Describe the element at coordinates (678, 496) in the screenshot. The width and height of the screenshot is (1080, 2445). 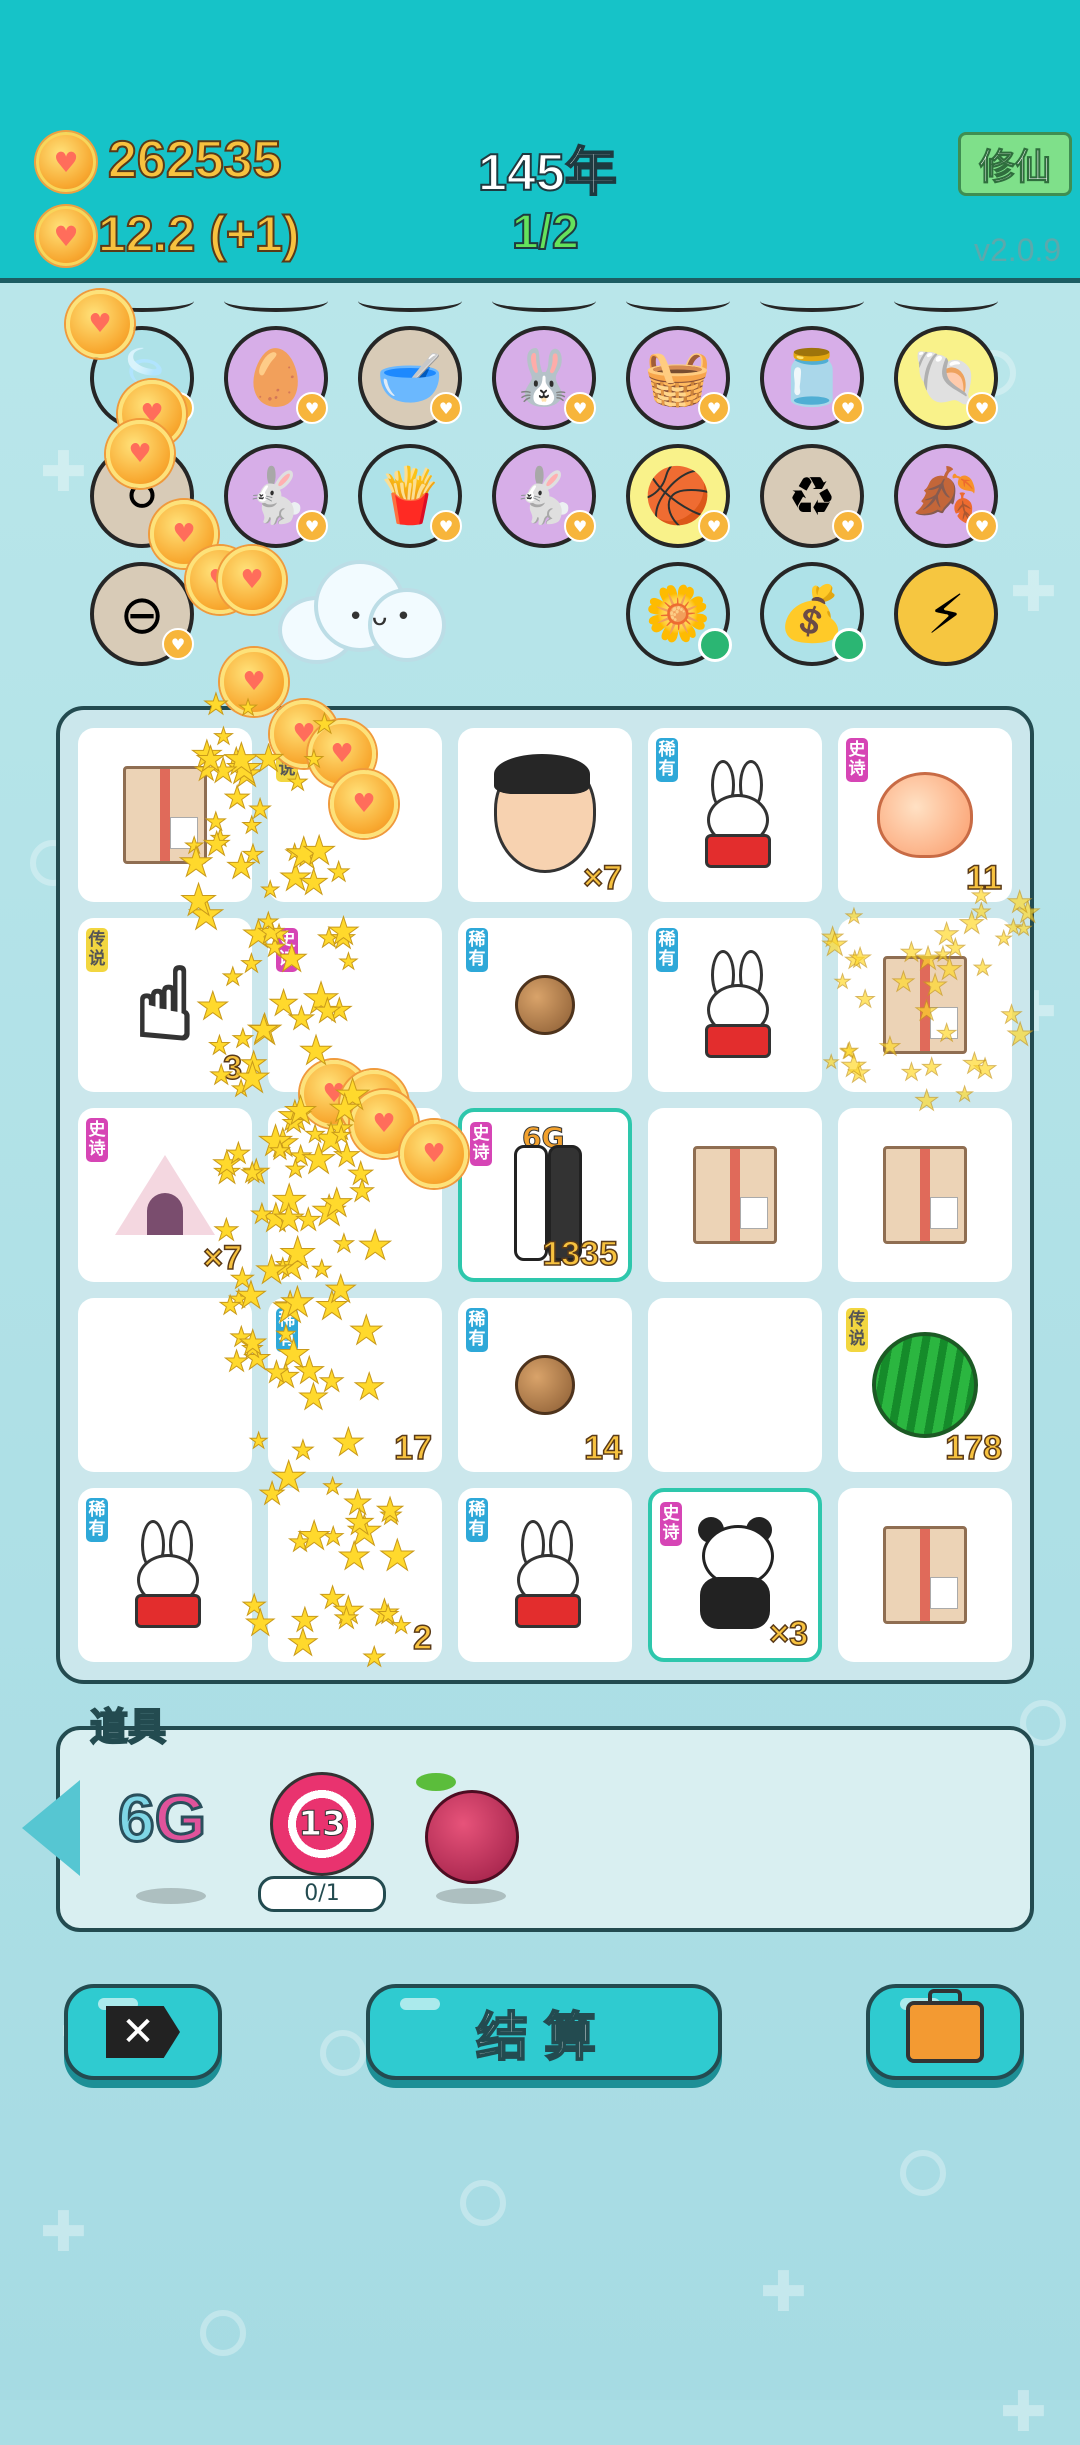
I see `balls-icon: 🏀 ♥` at that location.